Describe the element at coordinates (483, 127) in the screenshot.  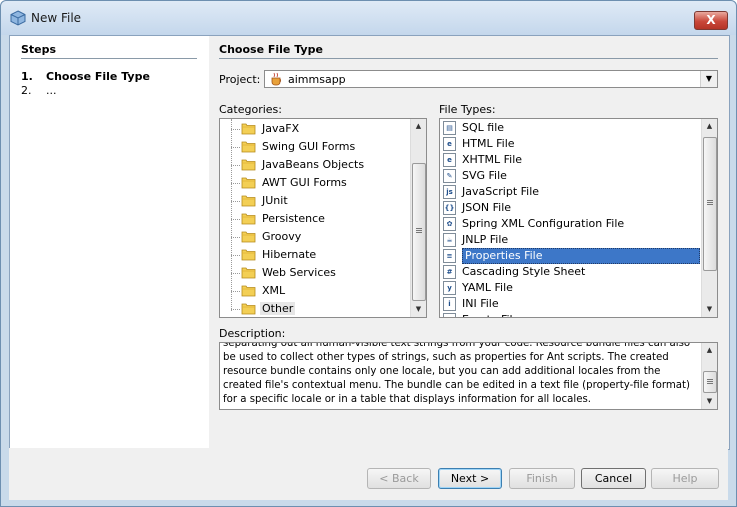
I see `file-type-label: SQL file` at that location.